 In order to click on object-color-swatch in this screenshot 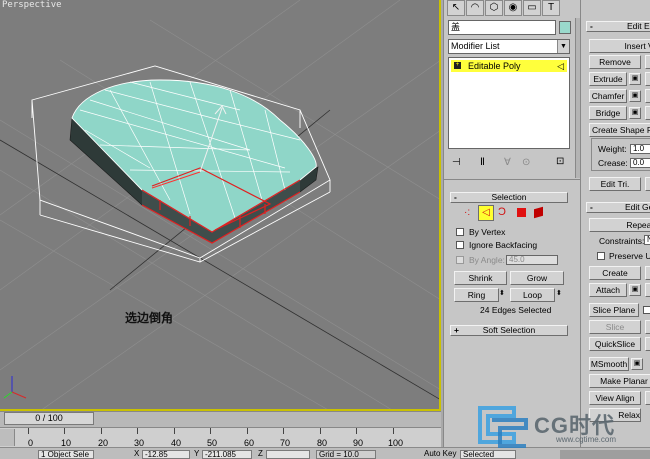, I will do `click(565, 27)`.